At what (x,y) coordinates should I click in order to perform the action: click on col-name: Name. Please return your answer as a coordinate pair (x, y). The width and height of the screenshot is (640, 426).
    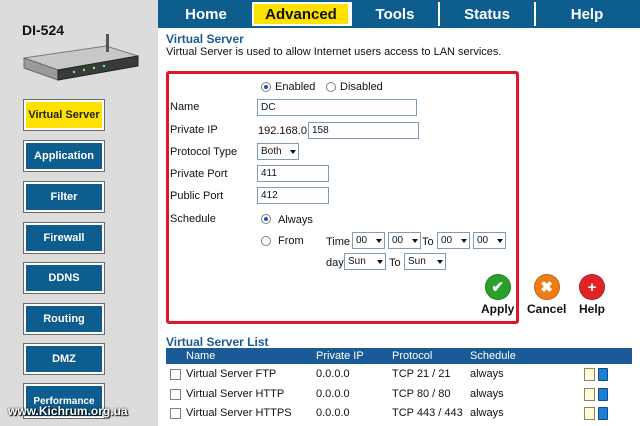
    Looking at the image, I should click on (201, 356).